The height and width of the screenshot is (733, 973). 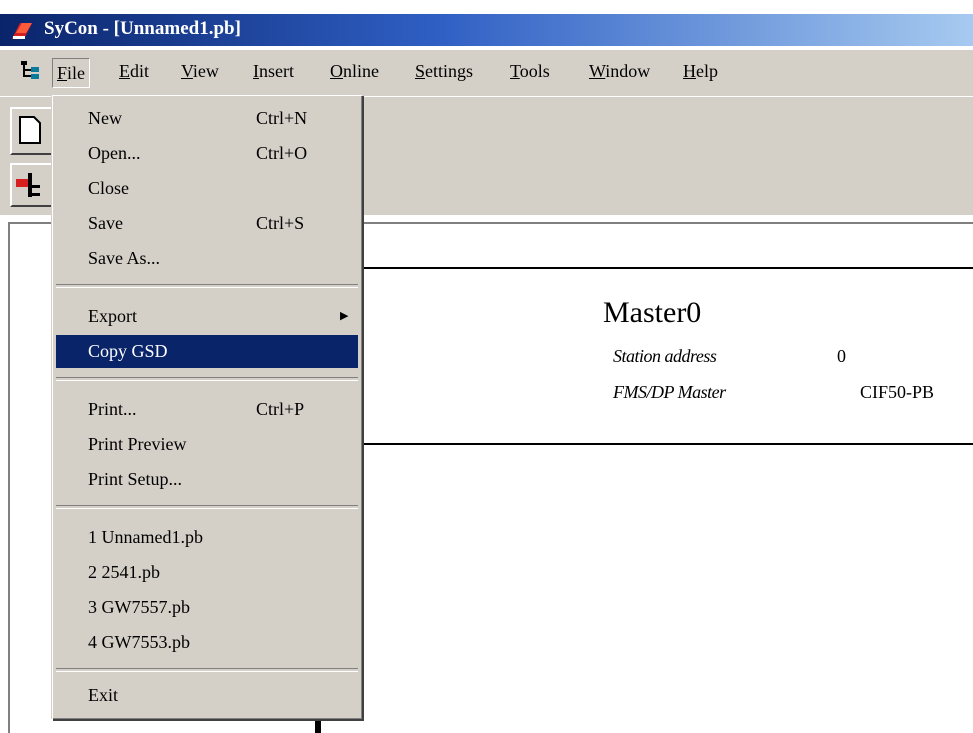 What do you see at coordinates (619, 71) in the screenshot?
I see `menu-window: Window` at bounding box center [619, 71].